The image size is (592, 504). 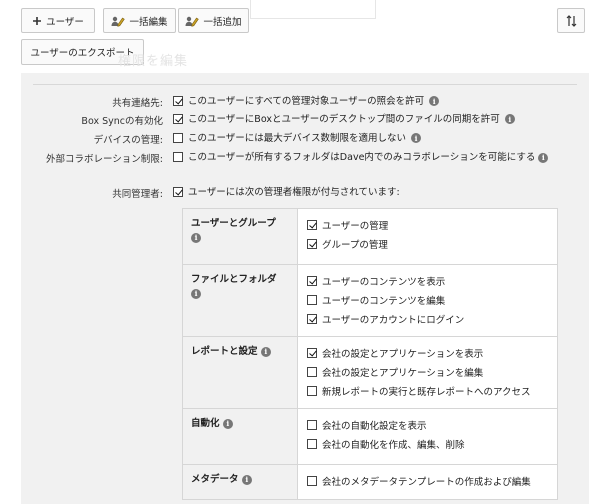 What do you see at coordinates (137, 194) in the screenshot?
I see `setting-label-co-admin: 共同管理者:` at bounding box center [137, 194].